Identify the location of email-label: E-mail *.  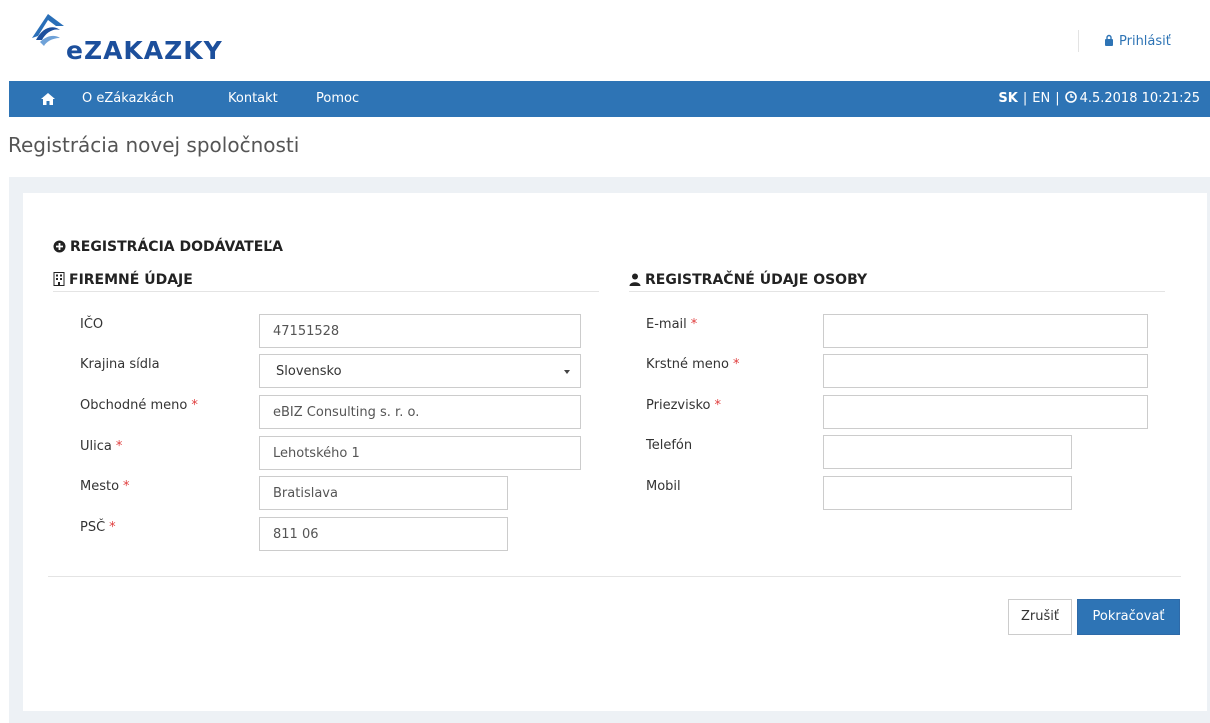
(672, 324).